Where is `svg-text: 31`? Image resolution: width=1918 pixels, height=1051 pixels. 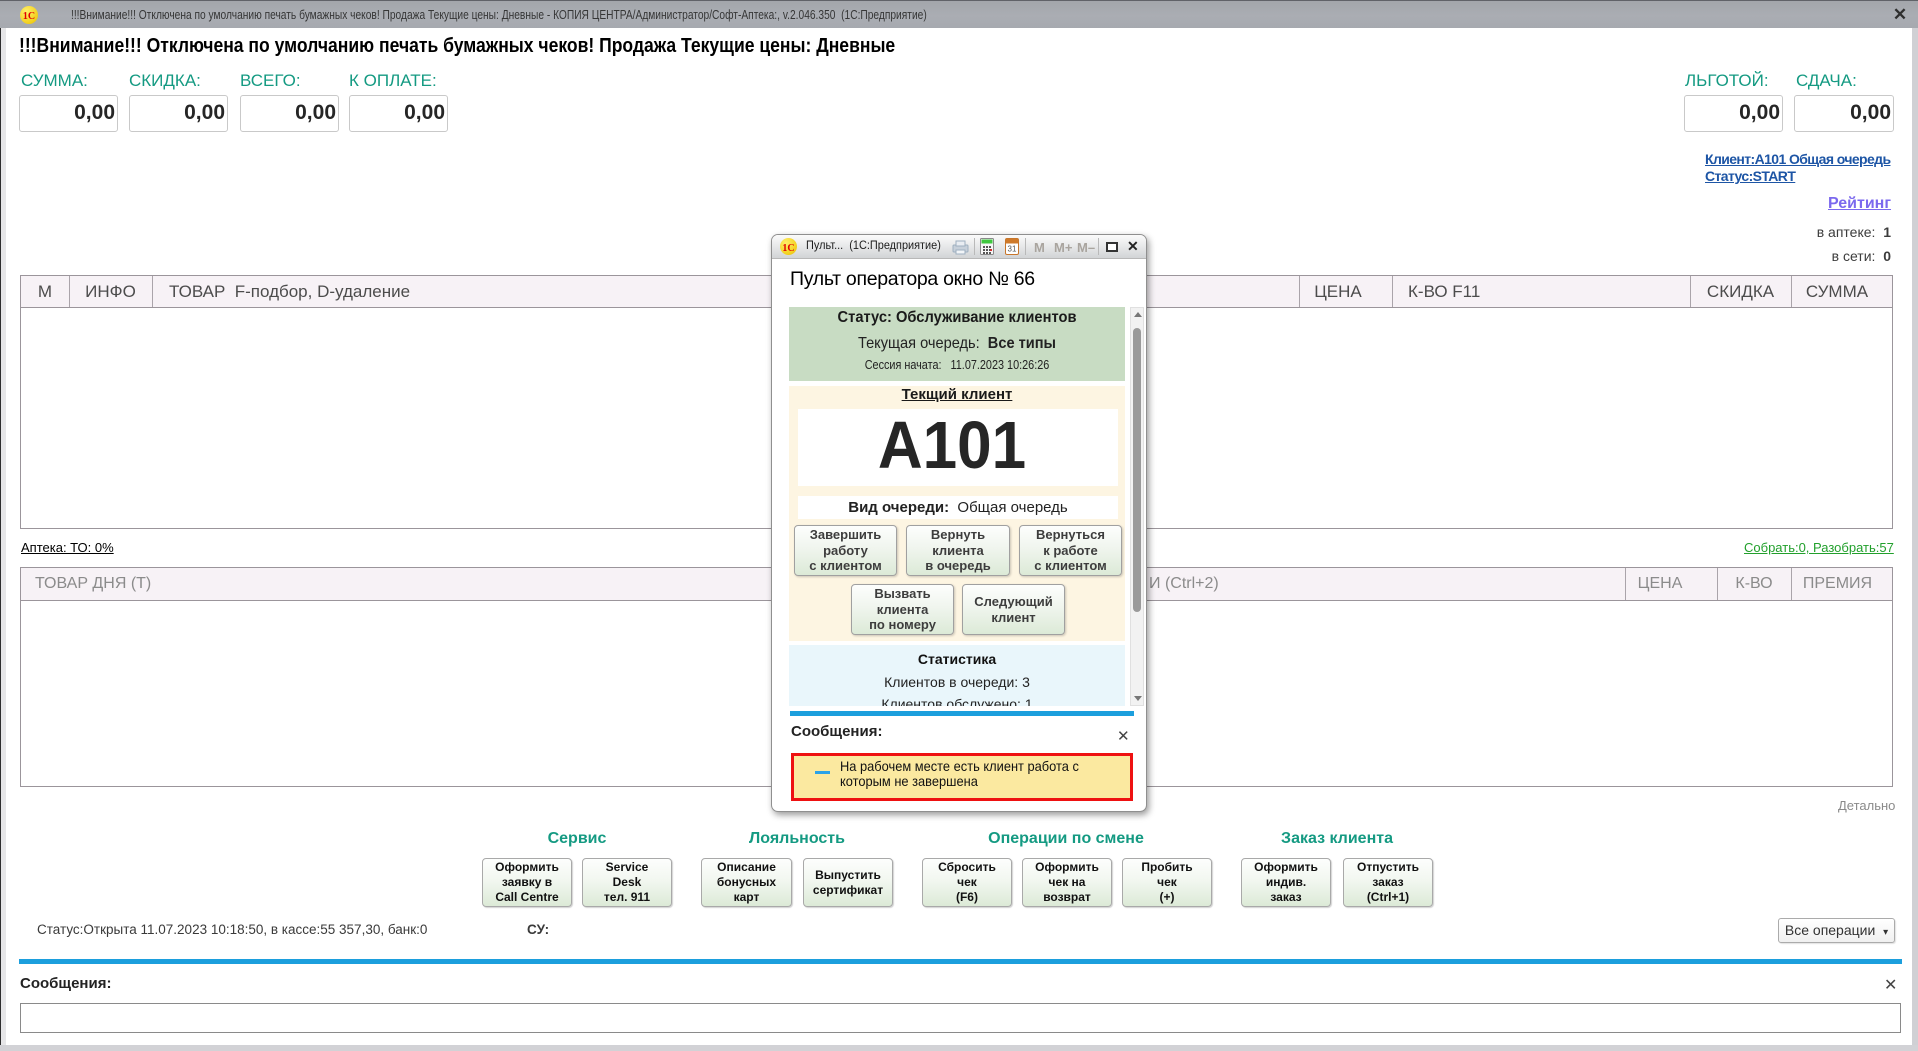 svg-text: 31 is located at coordinates (1012, 249).